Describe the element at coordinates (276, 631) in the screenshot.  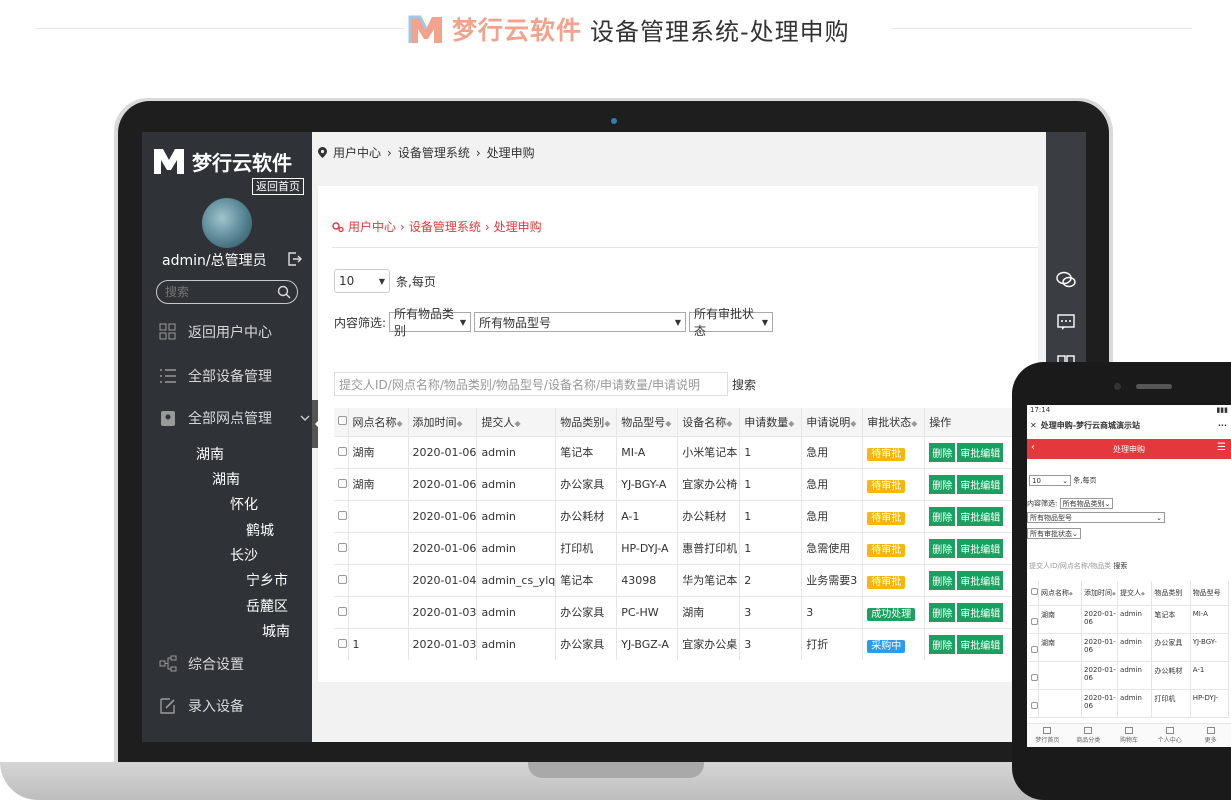
I see `tree-node: 城南` at that location.